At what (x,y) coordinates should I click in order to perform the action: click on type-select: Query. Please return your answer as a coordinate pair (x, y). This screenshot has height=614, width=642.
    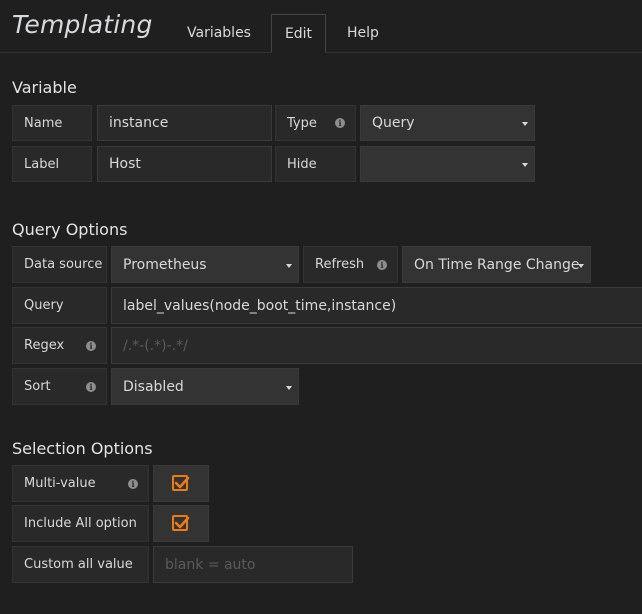
    Looking at the image, I should click on (447, 123).